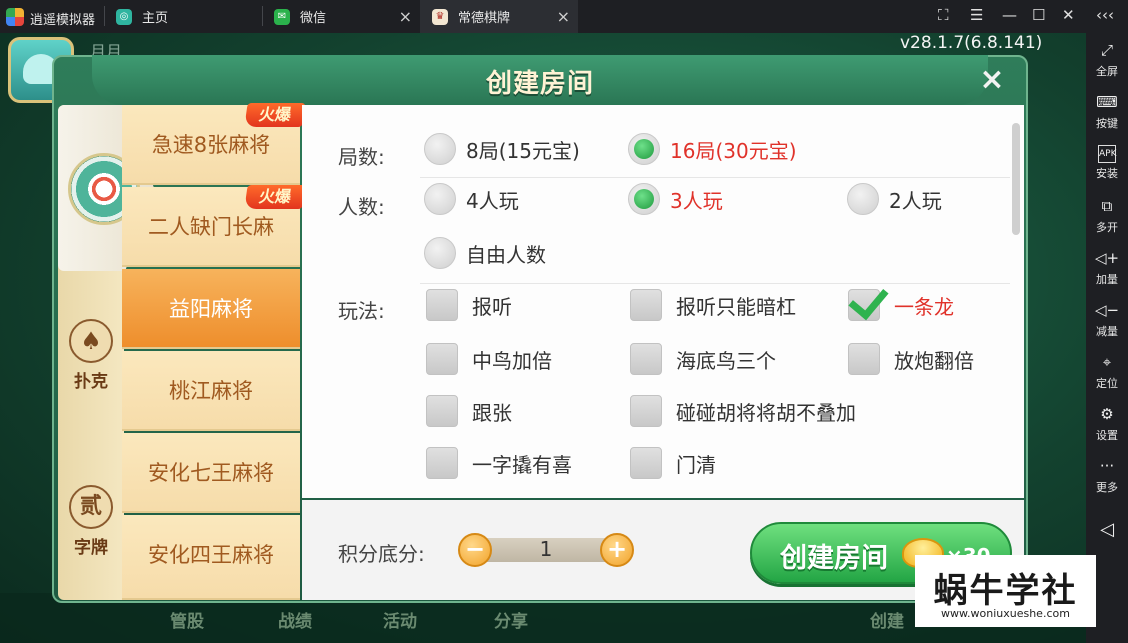 Image resolution: width=1128 pixels, height=643 pixels. Describe the element at coordinates (499, 16) in the screenshot. I see `tab-changde-chess: ♛ 常德棋牌 ×` at that location.